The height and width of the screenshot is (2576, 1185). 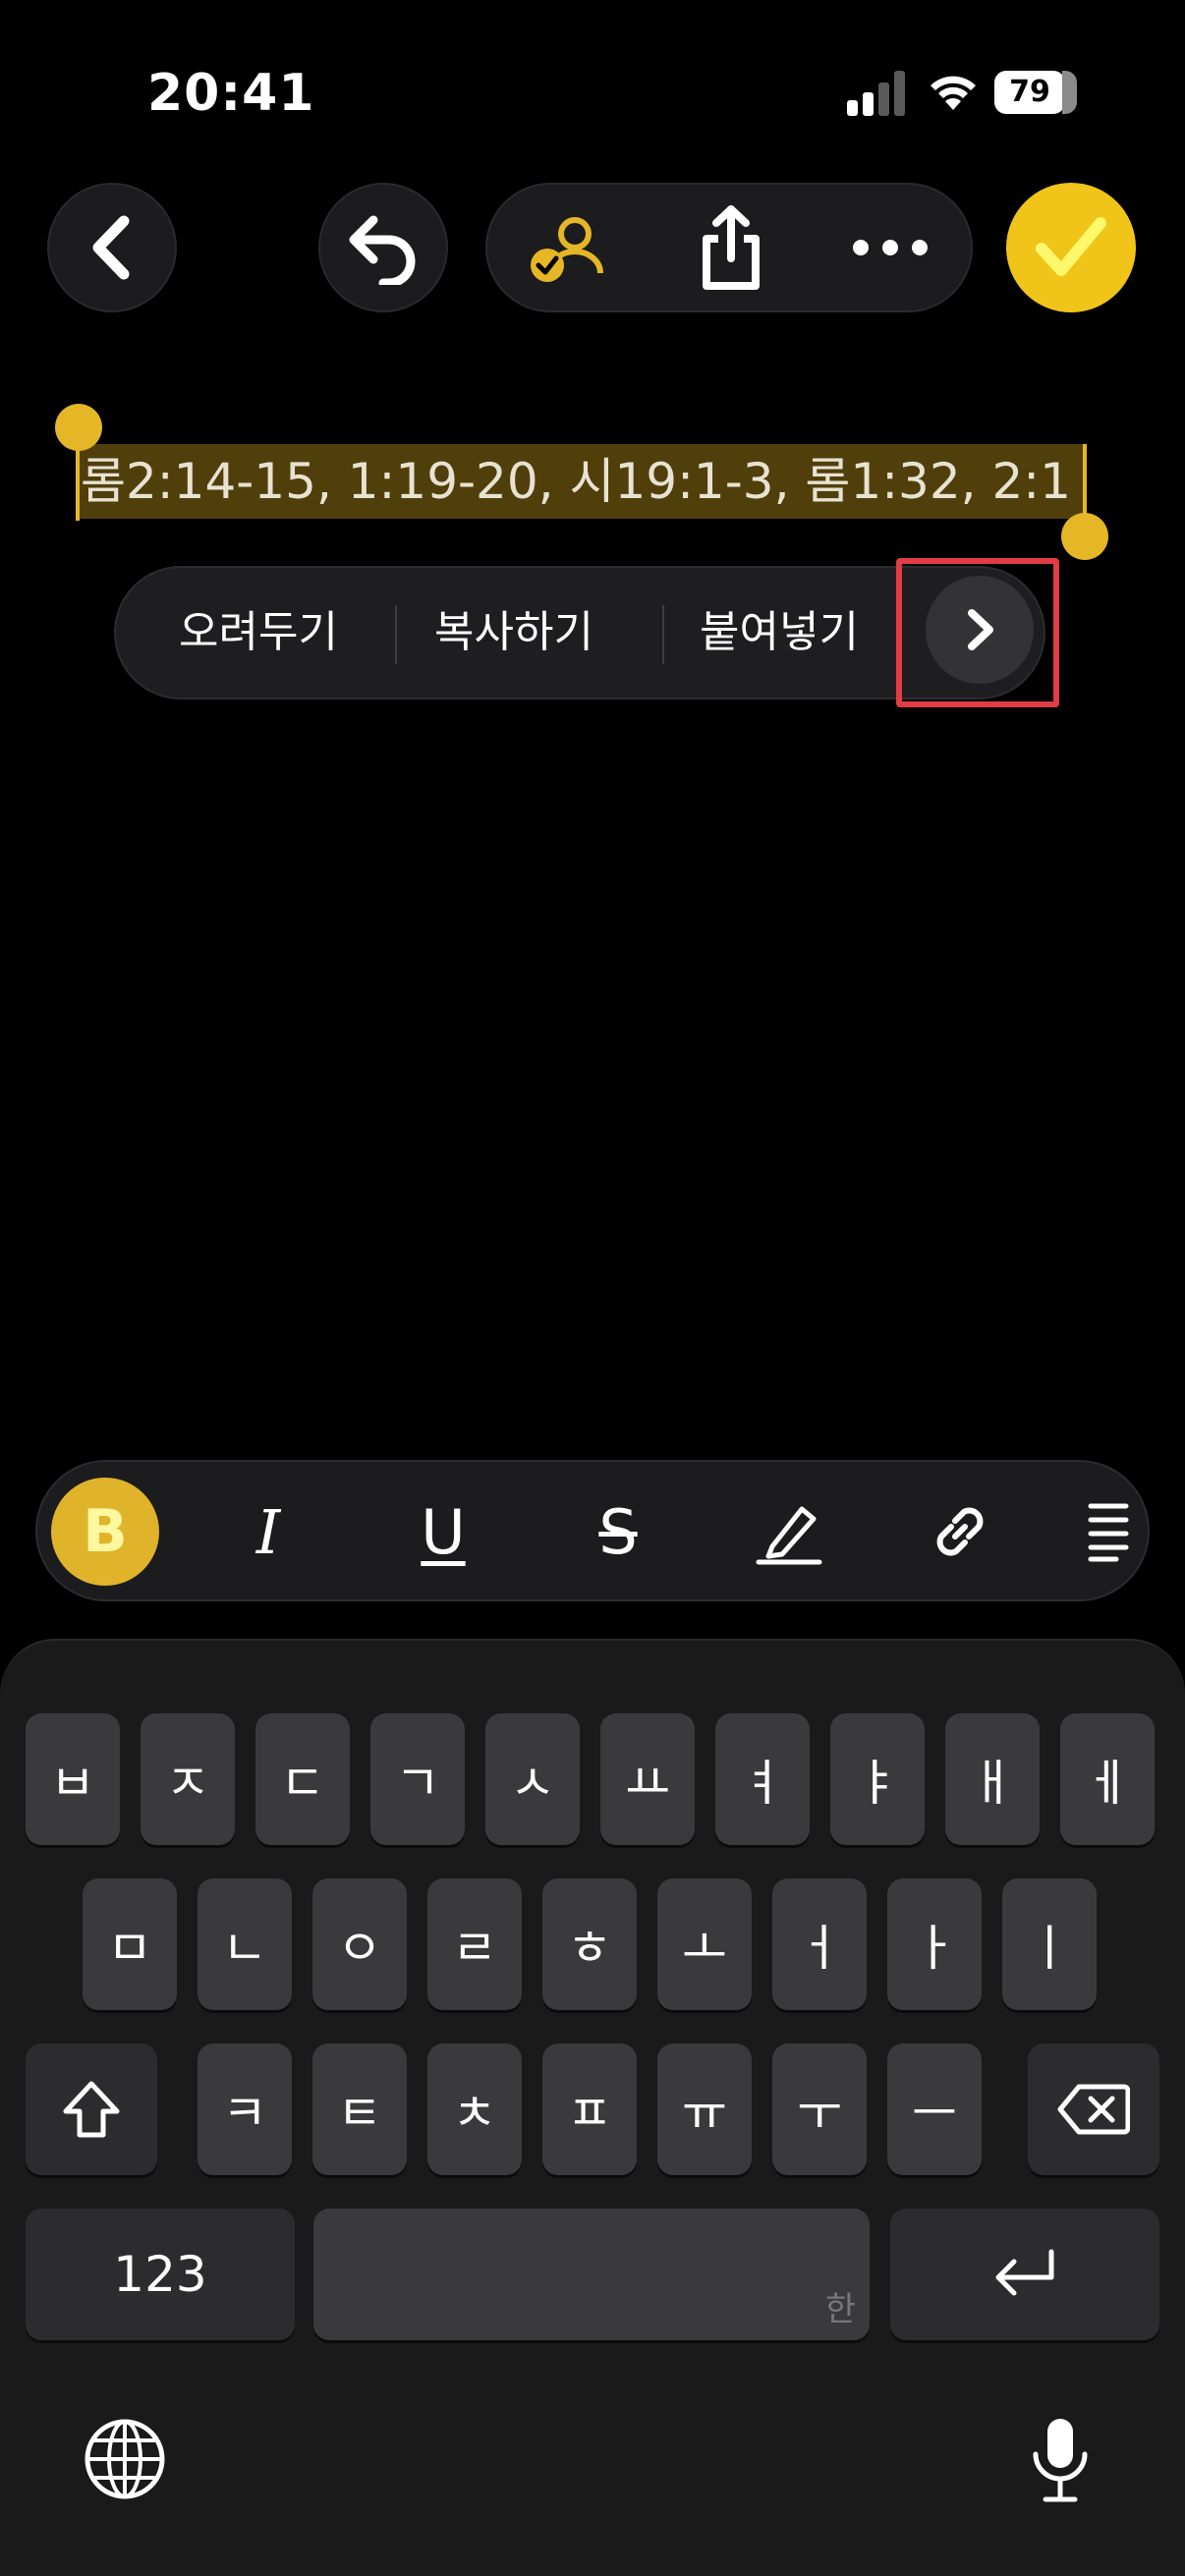 I want to click on key: ㅔ, so click(x=1107, y=1779).